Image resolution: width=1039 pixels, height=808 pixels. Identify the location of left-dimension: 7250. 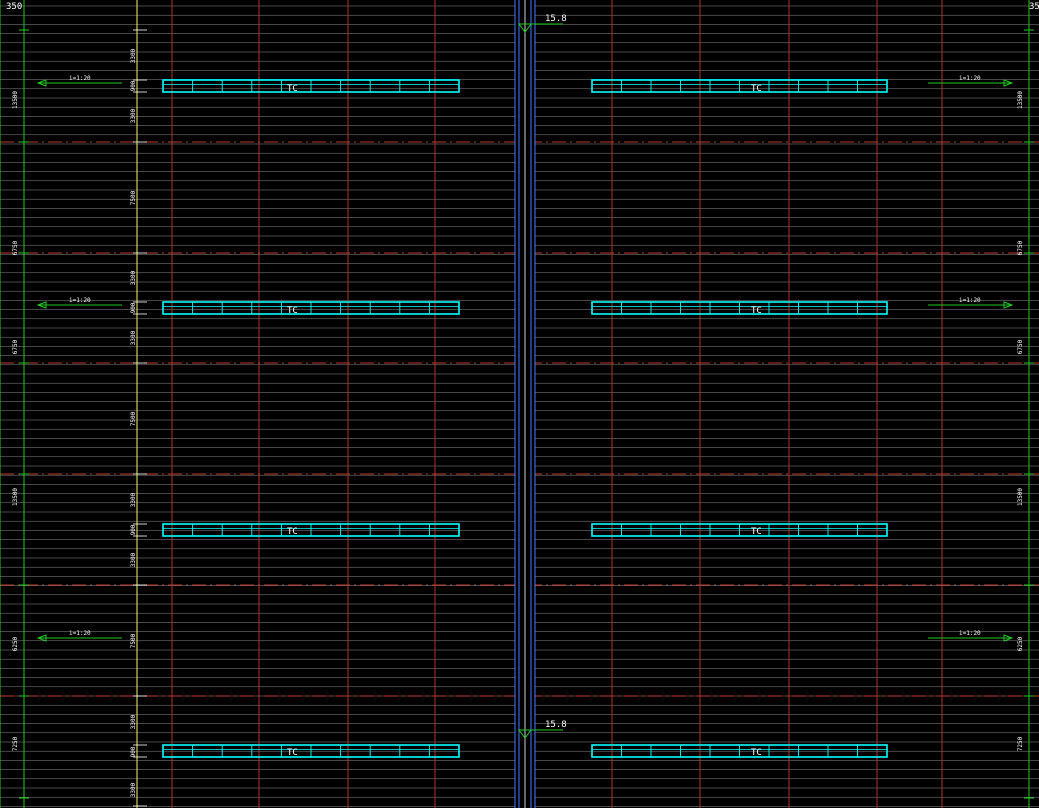
(15, 743).